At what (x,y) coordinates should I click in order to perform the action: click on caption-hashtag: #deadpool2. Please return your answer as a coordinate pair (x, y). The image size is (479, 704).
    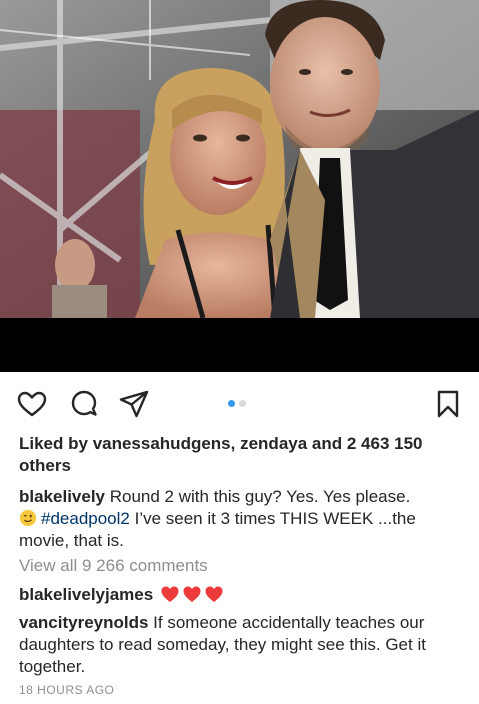
    Looking at the image, I should click on (85, 518).